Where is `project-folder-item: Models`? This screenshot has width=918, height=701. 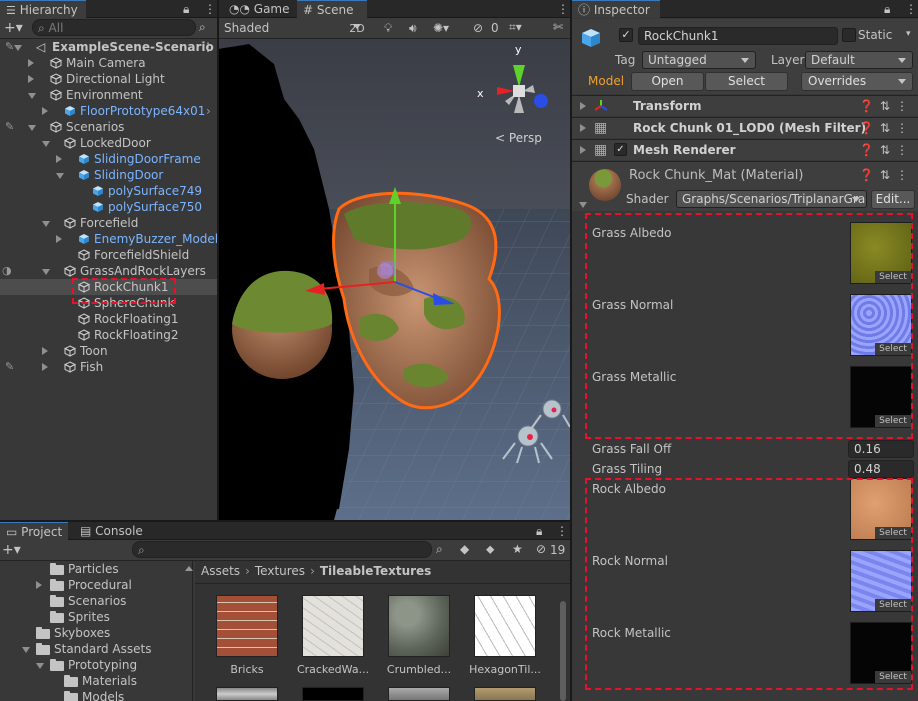
project-folder-item: Models is located at coordinates (96, 695).